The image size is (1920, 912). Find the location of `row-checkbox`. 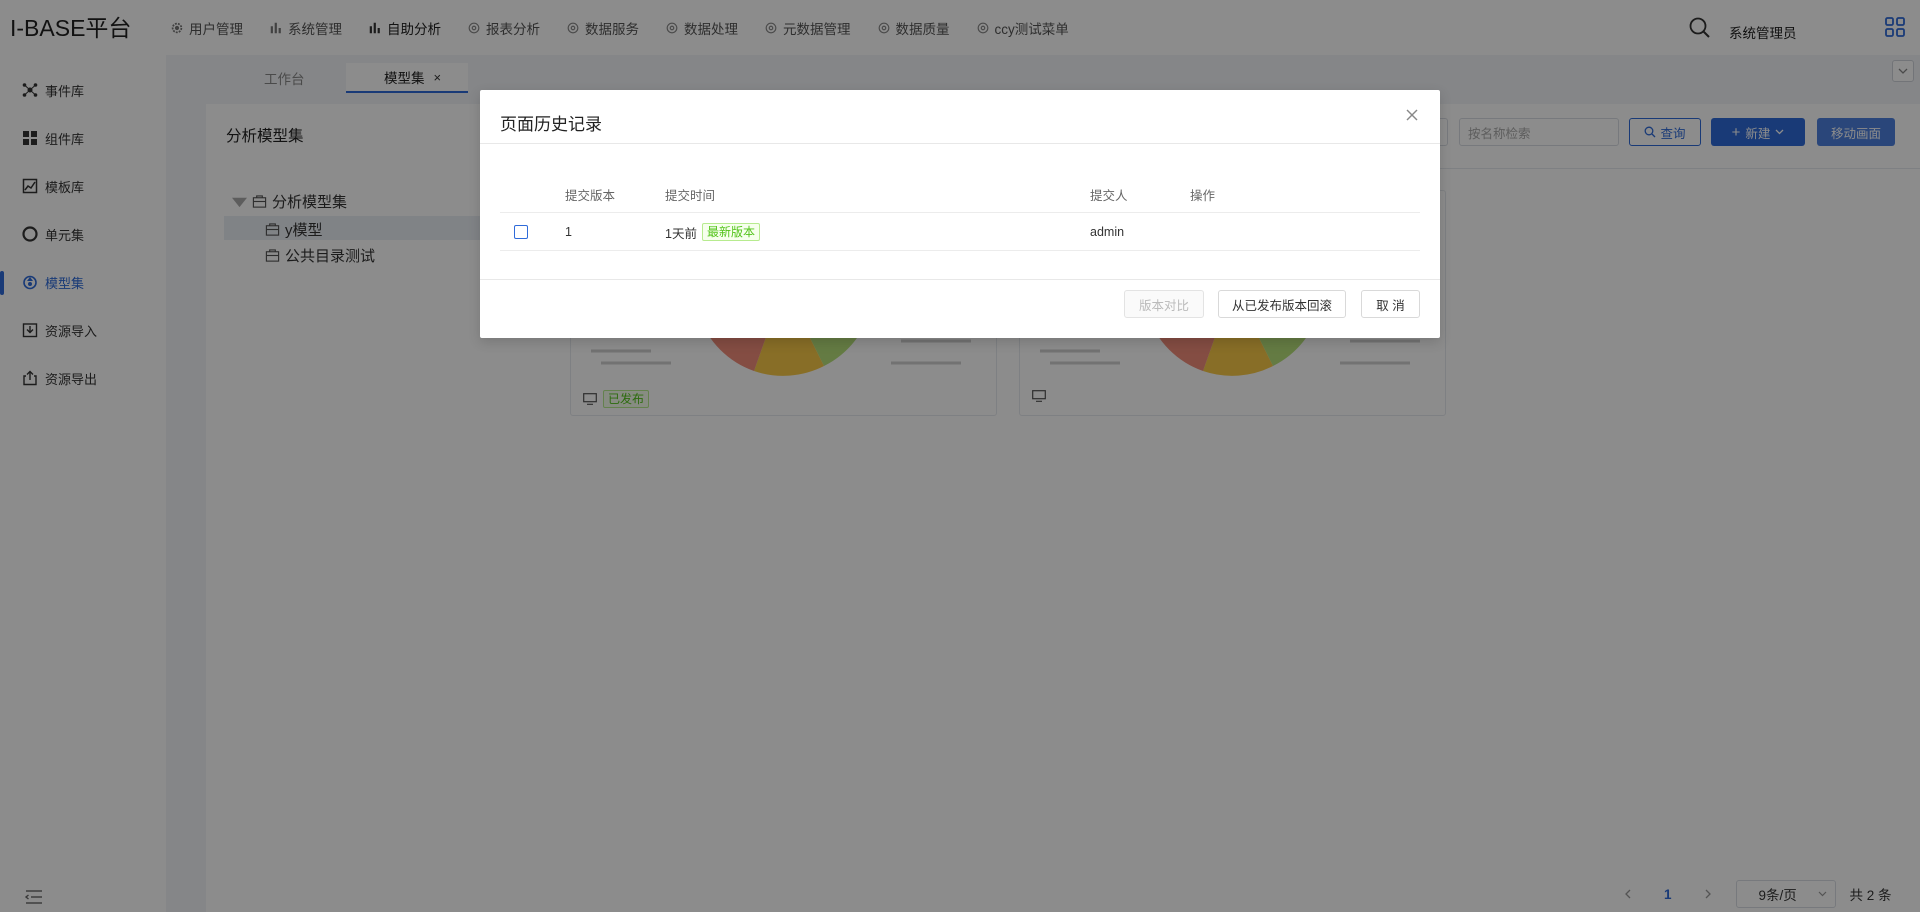

row-checkbox is located at coordinates (521, 232).